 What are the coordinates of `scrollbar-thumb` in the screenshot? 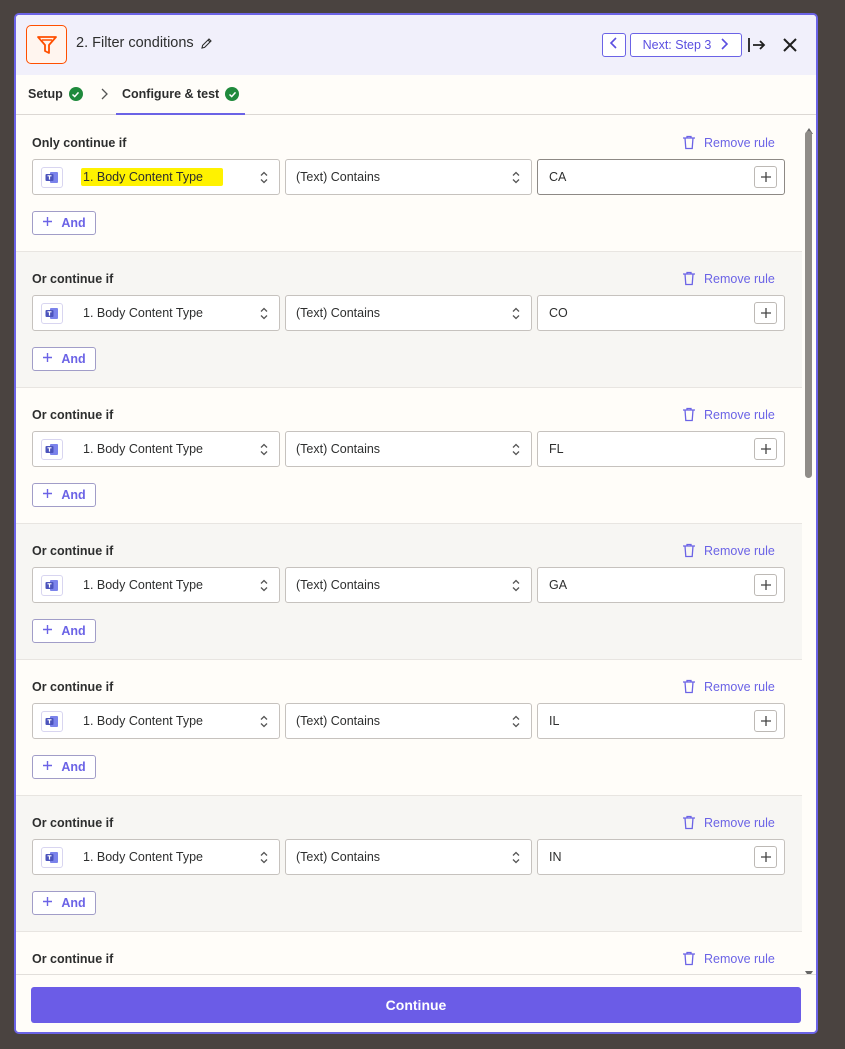 It's located at (808, 304).